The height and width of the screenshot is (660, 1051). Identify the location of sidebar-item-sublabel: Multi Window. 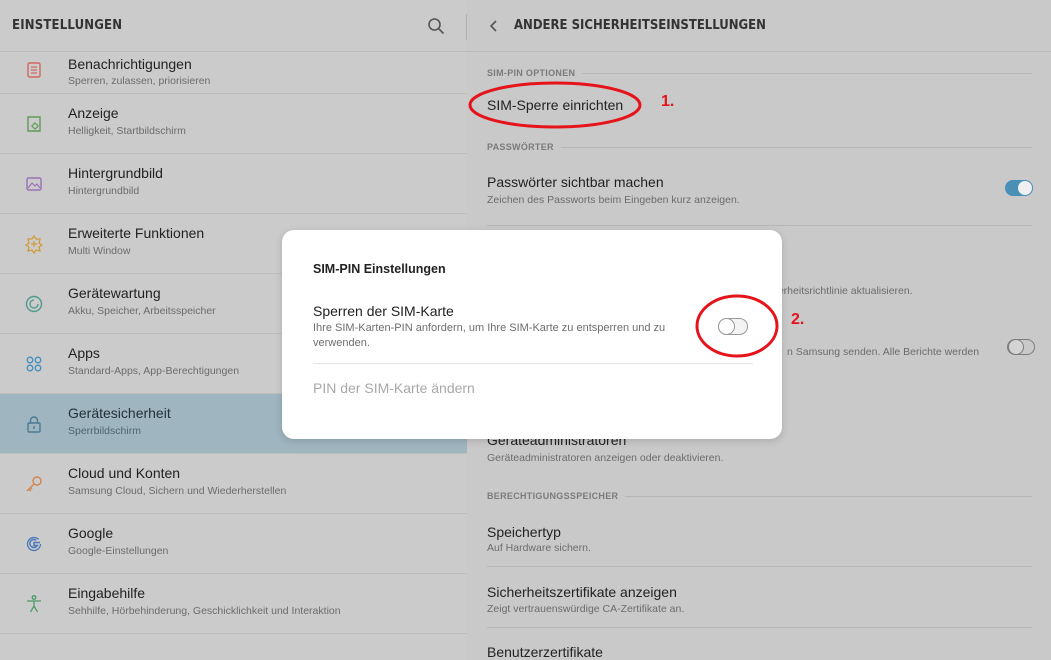
(99, 251).